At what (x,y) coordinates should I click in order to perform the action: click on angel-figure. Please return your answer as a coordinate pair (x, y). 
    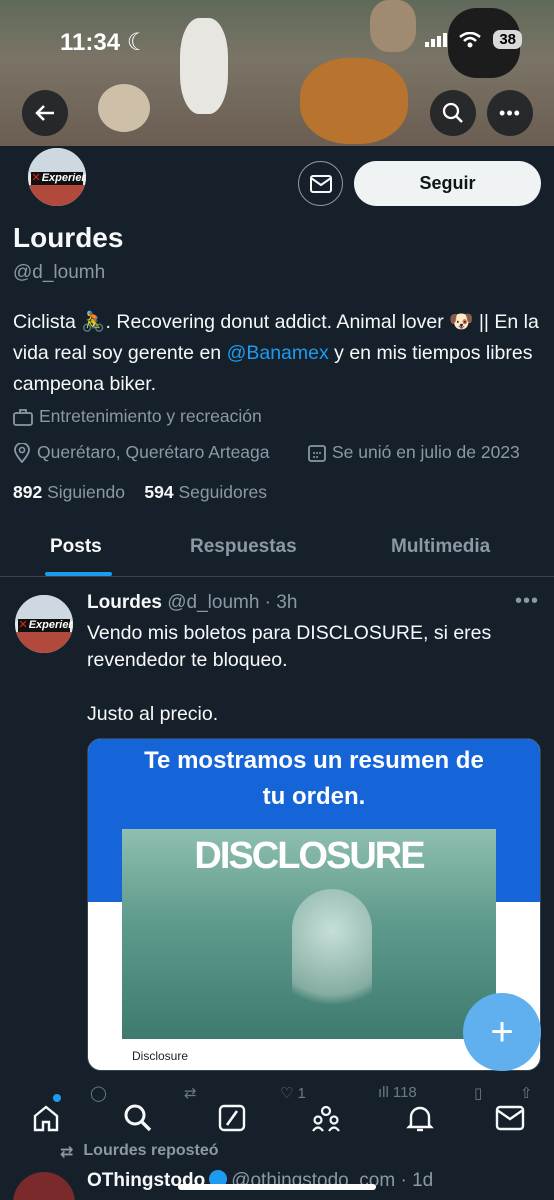
    Looking at the image, I should click on (332, 959).